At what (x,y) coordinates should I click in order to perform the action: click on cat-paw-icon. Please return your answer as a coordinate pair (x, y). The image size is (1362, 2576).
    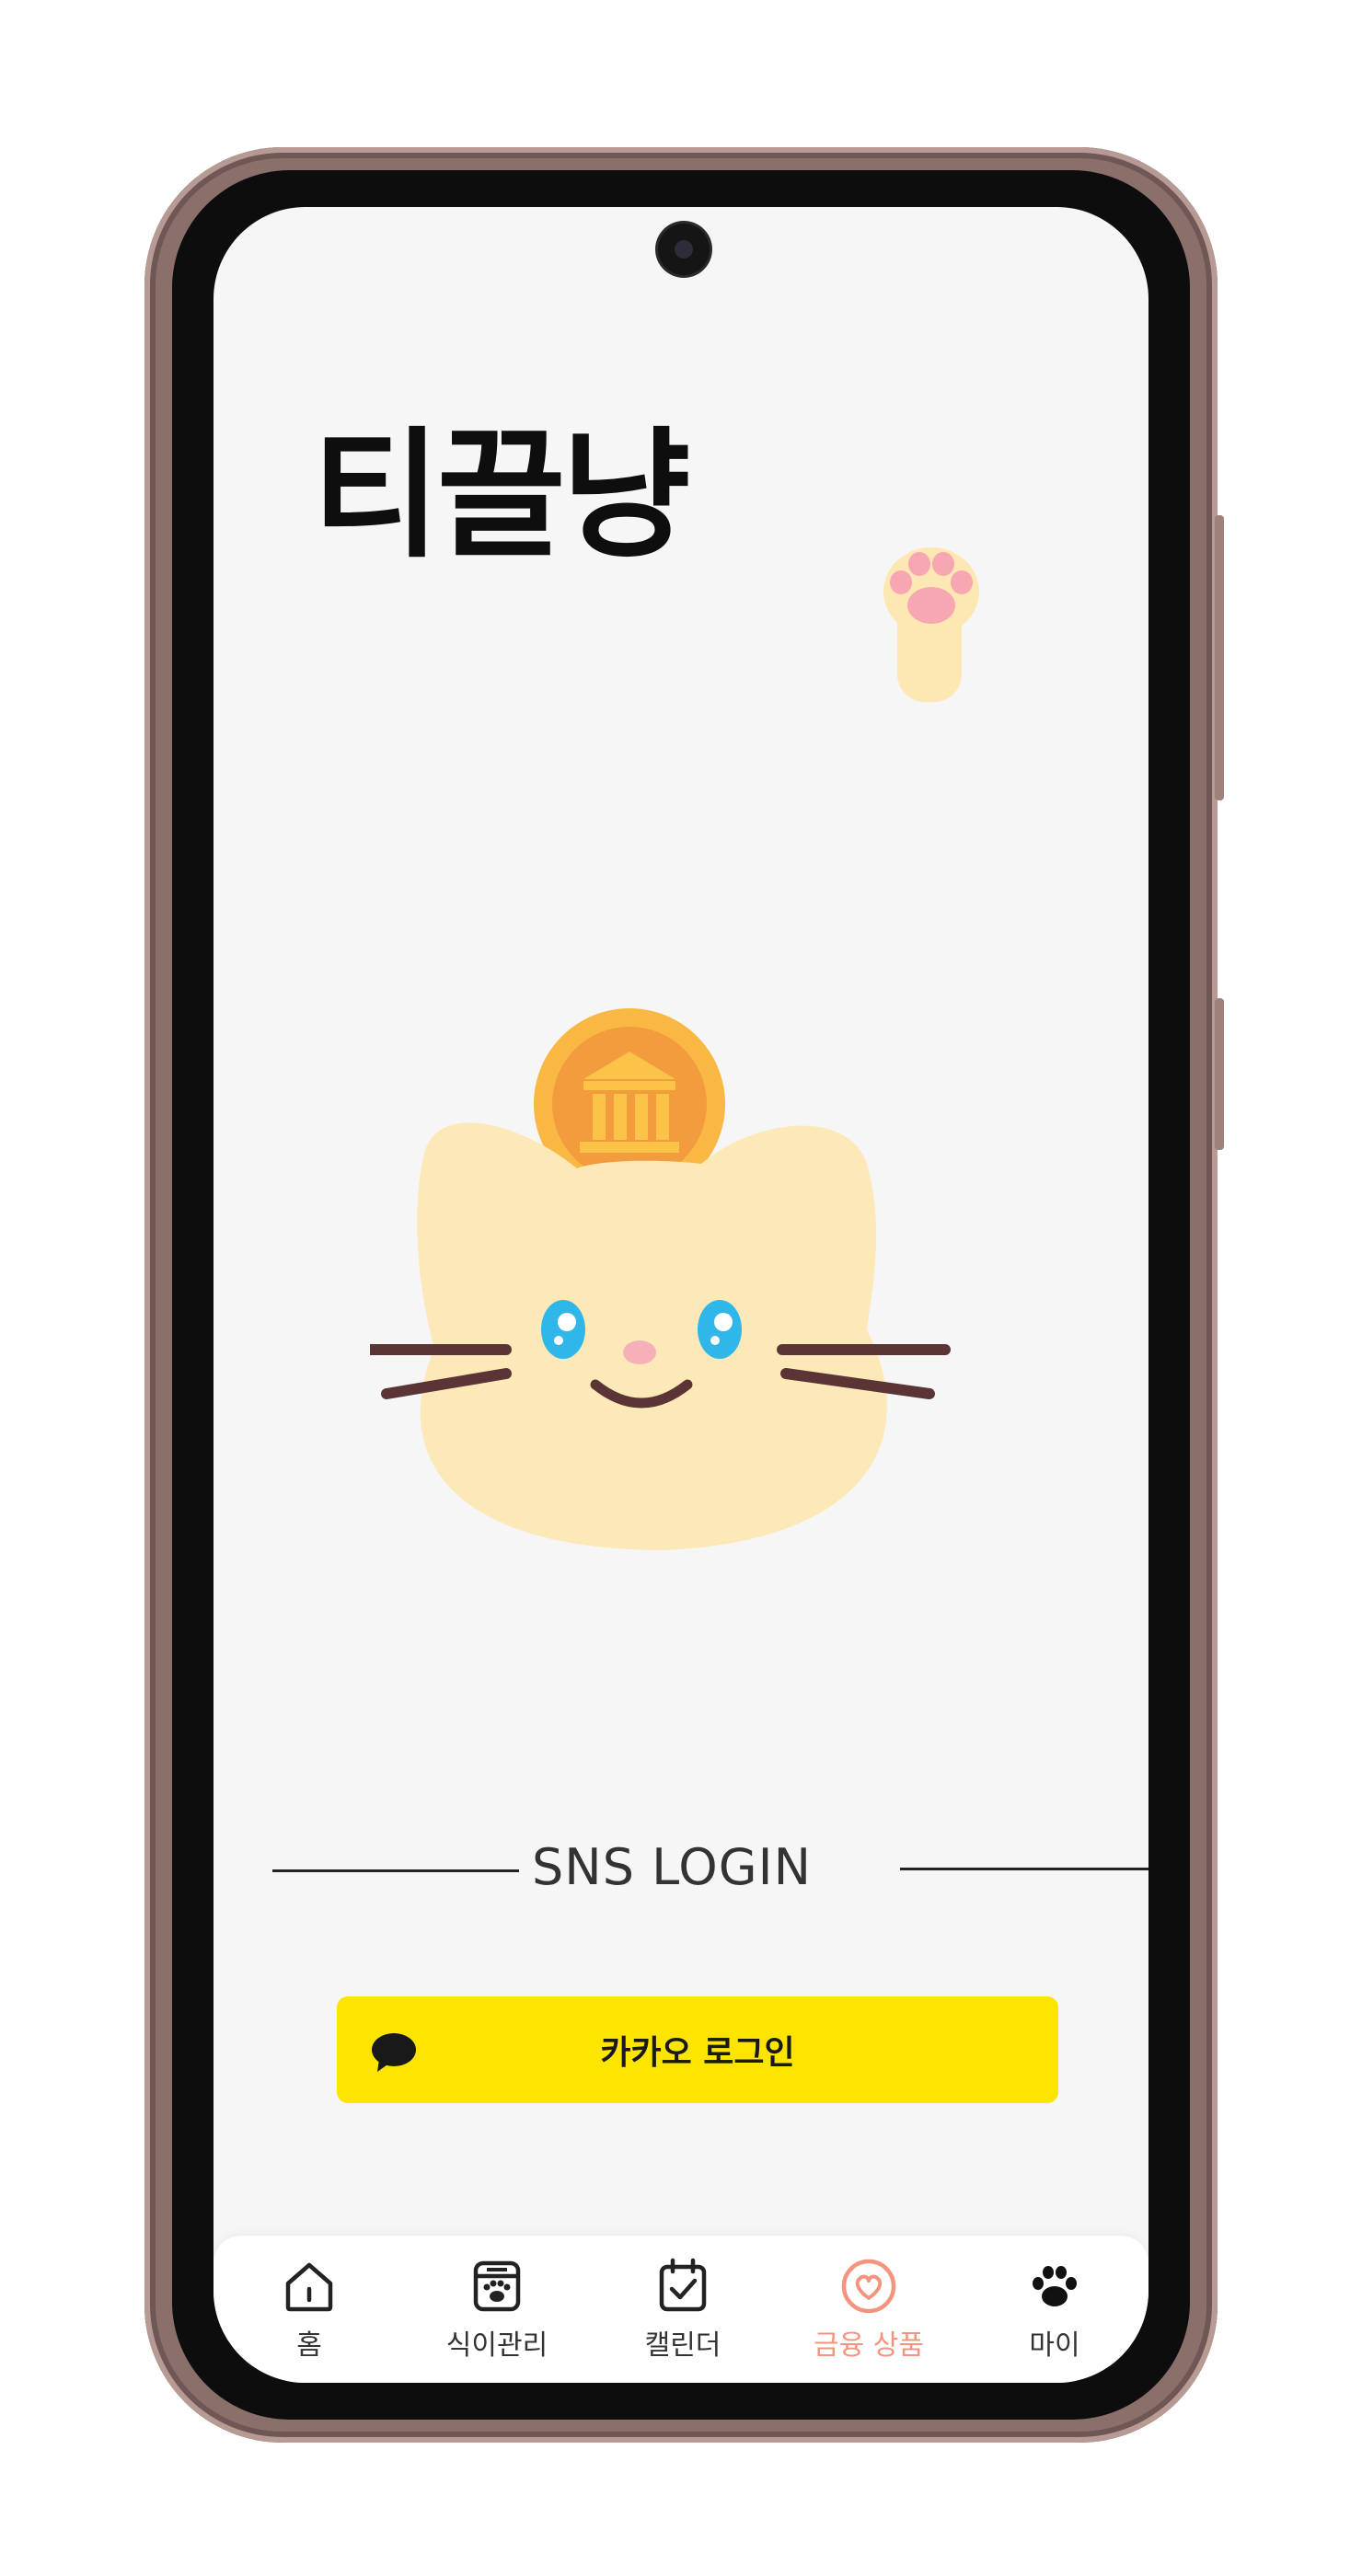
    Looking at the image, I should click on (931, 624).